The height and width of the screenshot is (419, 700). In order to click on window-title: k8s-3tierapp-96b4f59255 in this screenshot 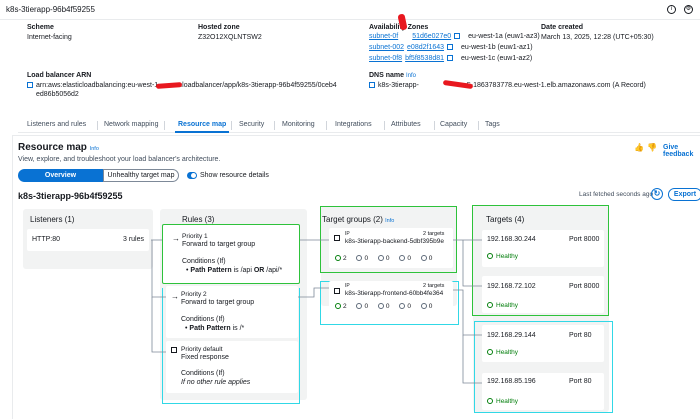, I will do `click(50, 9)`.